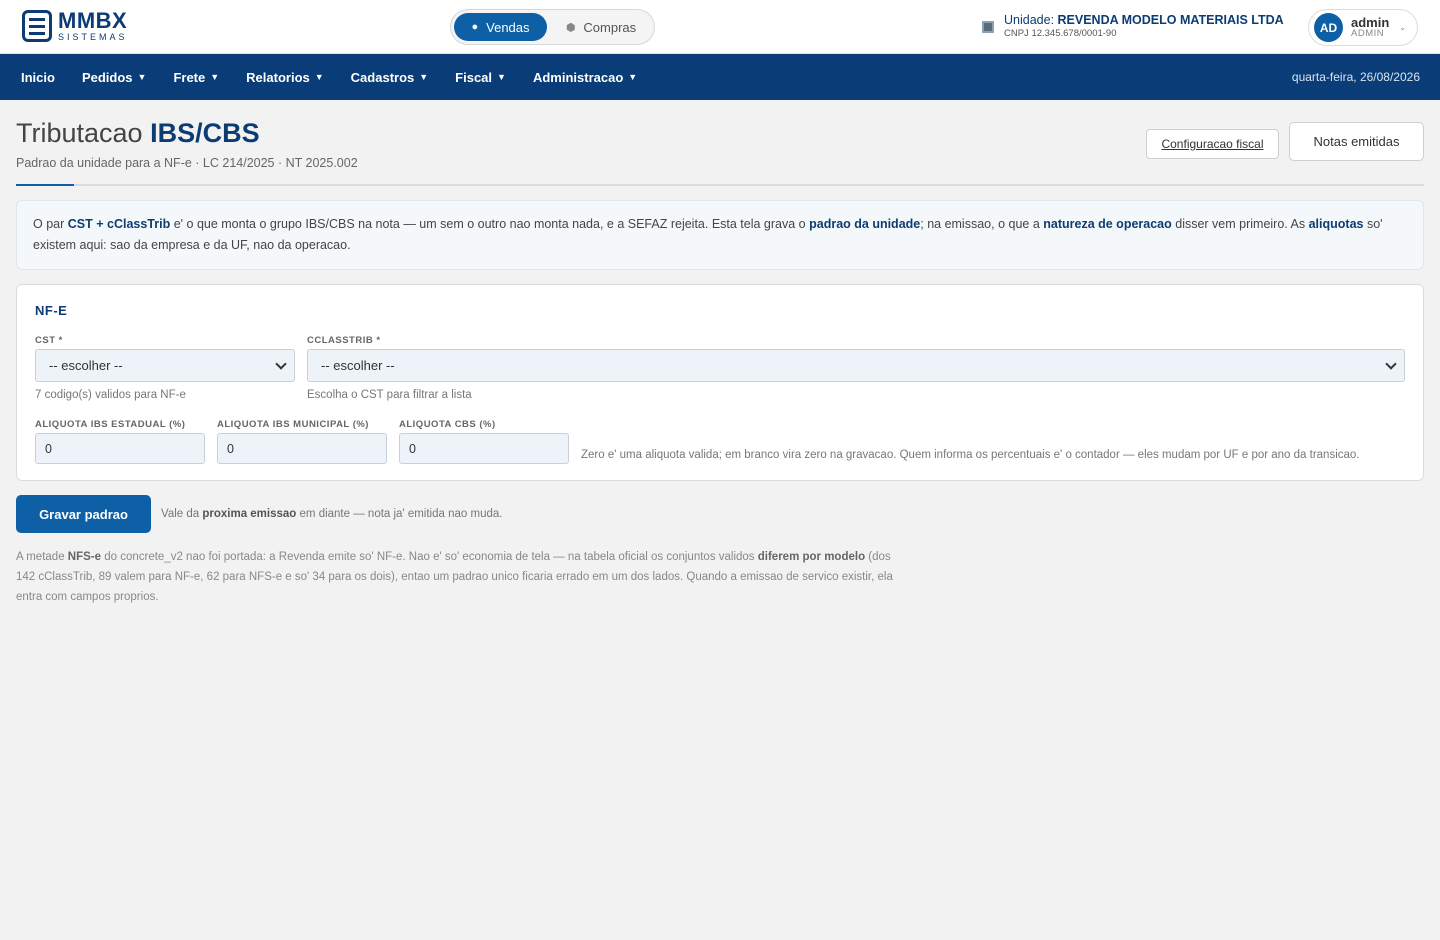  I want to click on nav-item-frete: Frete ▼, so click(196, 77).